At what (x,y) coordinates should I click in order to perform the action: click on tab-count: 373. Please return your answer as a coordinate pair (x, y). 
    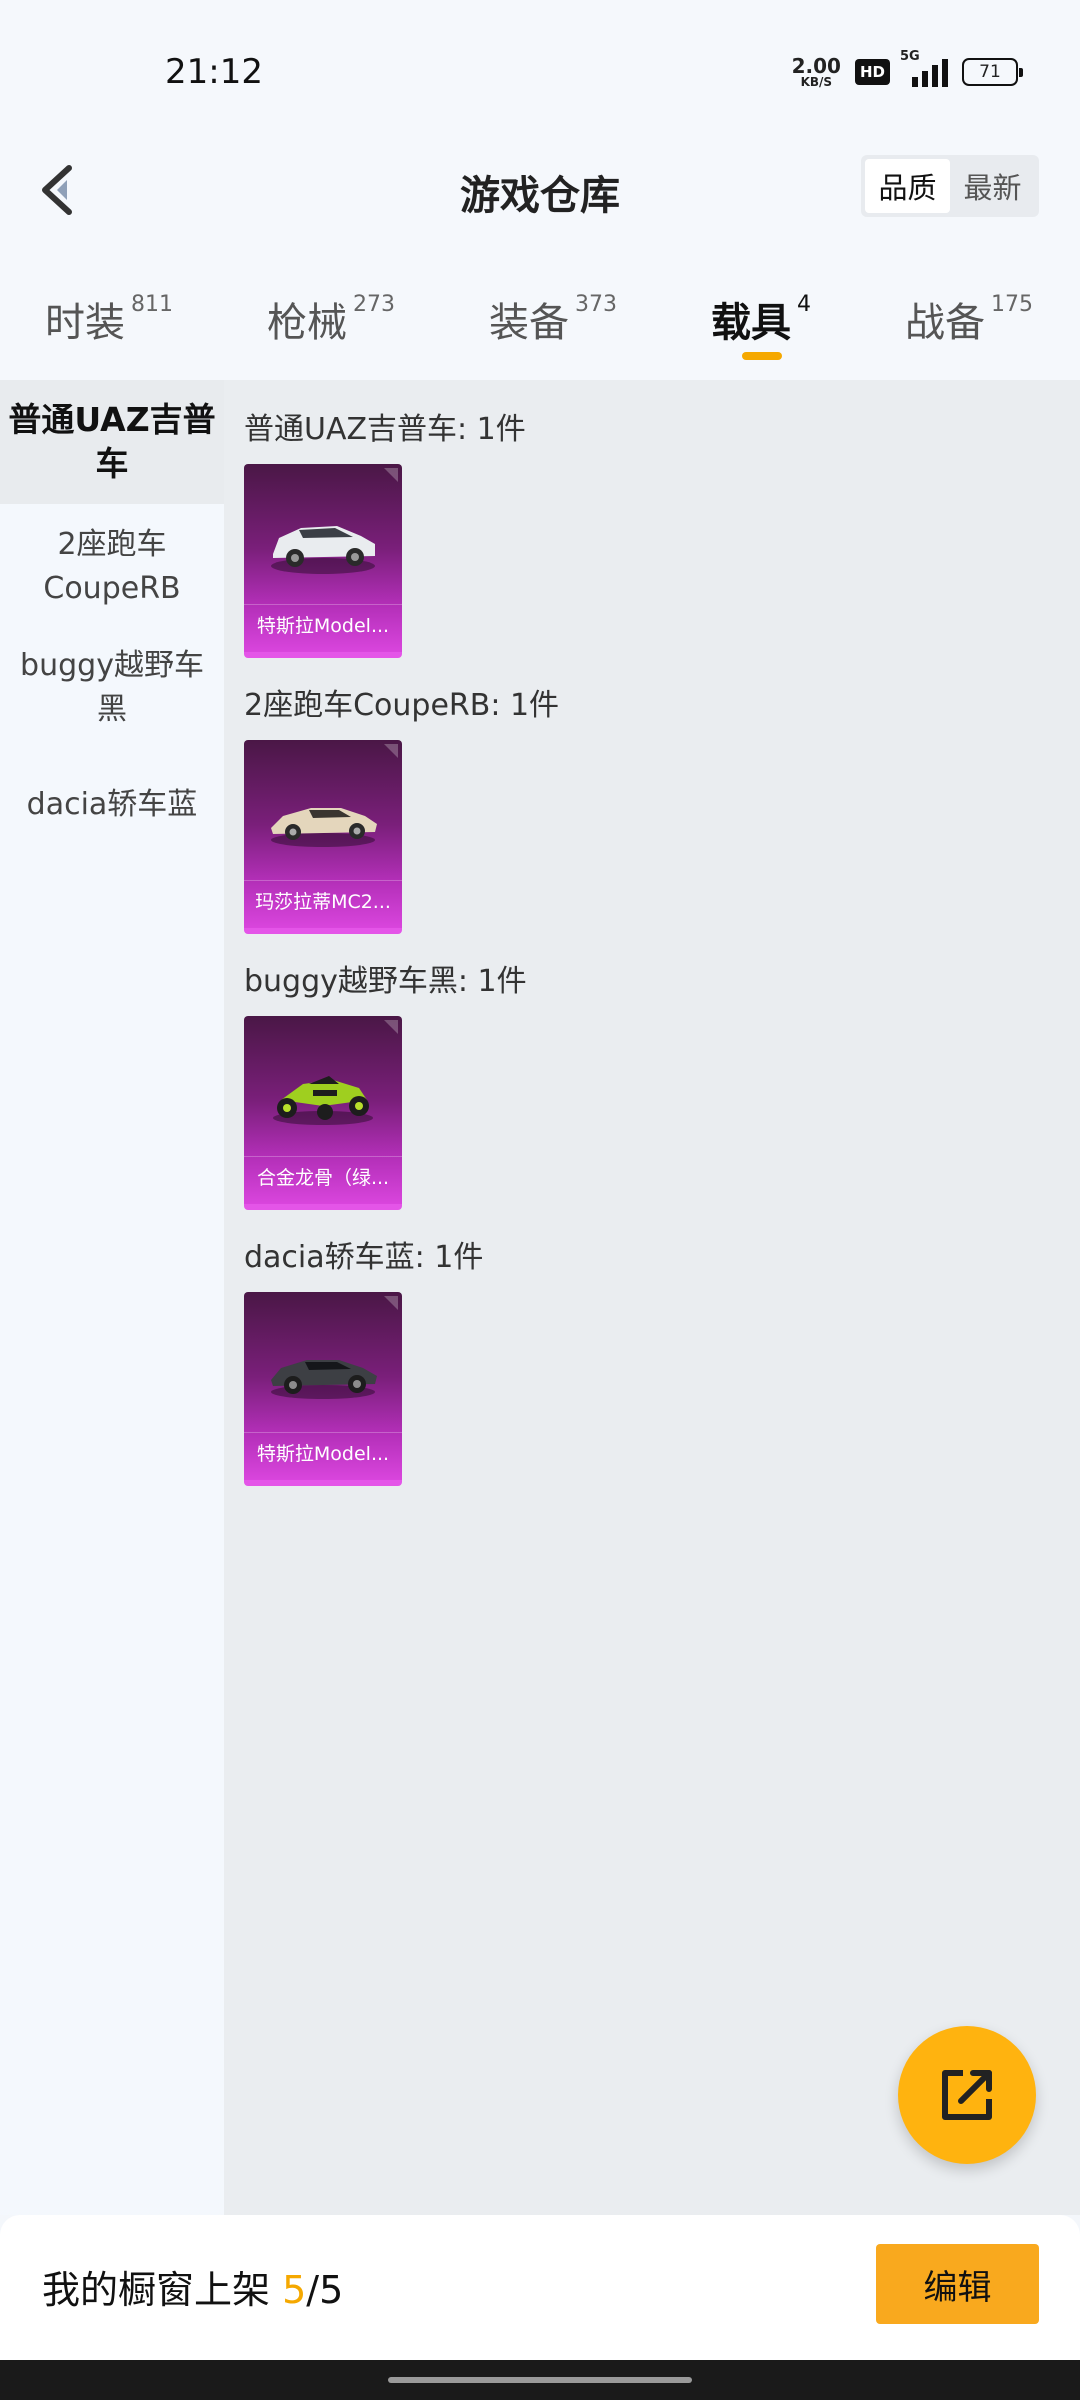
    Looking at the image, I should click on (596, 304).